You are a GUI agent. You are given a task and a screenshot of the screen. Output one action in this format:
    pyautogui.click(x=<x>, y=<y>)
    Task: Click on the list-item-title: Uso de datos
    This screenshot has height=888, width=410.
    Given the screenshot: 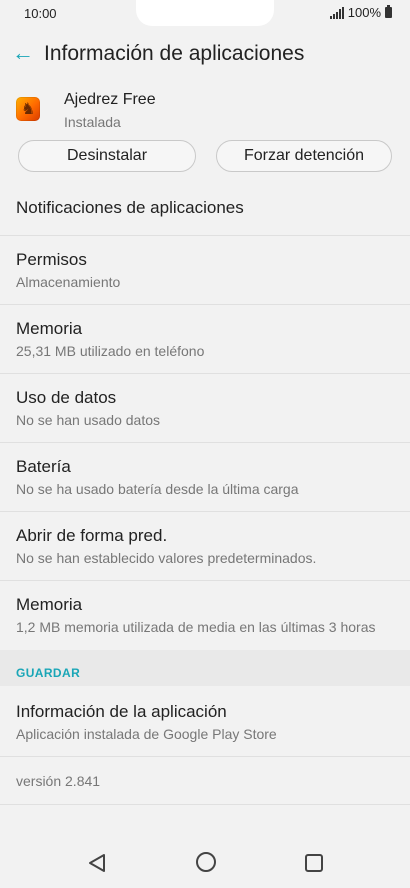 What is the action you would take?
    pyautogui.click(x=66, y=397)
    